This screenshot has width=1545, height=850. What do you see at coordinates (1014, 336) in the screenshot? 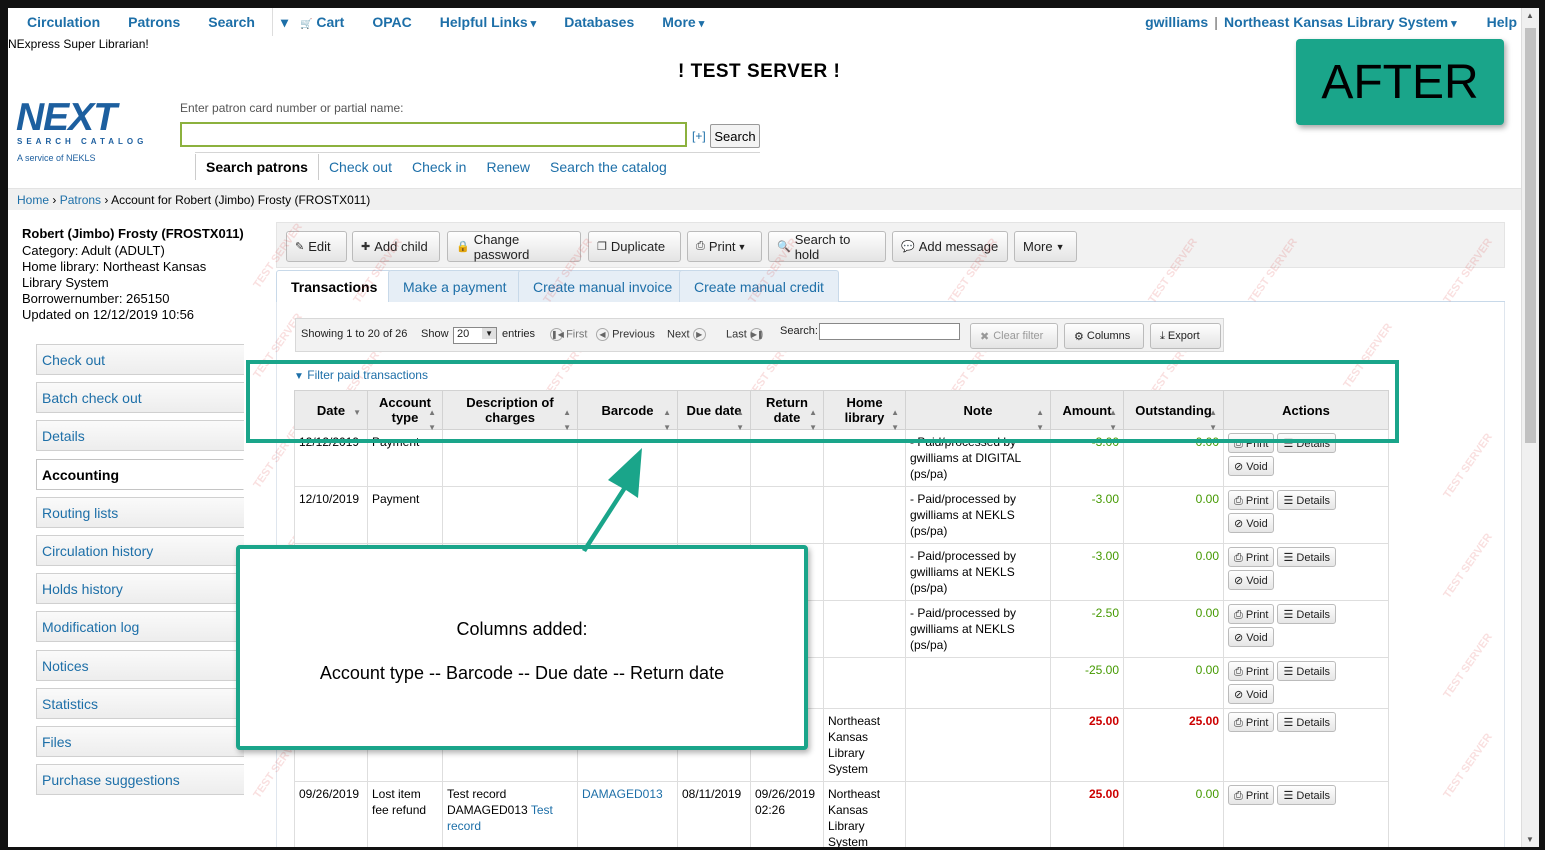
I see `clear-filter-button: ✖ Clear filter` at bounding box center [1014, 336].